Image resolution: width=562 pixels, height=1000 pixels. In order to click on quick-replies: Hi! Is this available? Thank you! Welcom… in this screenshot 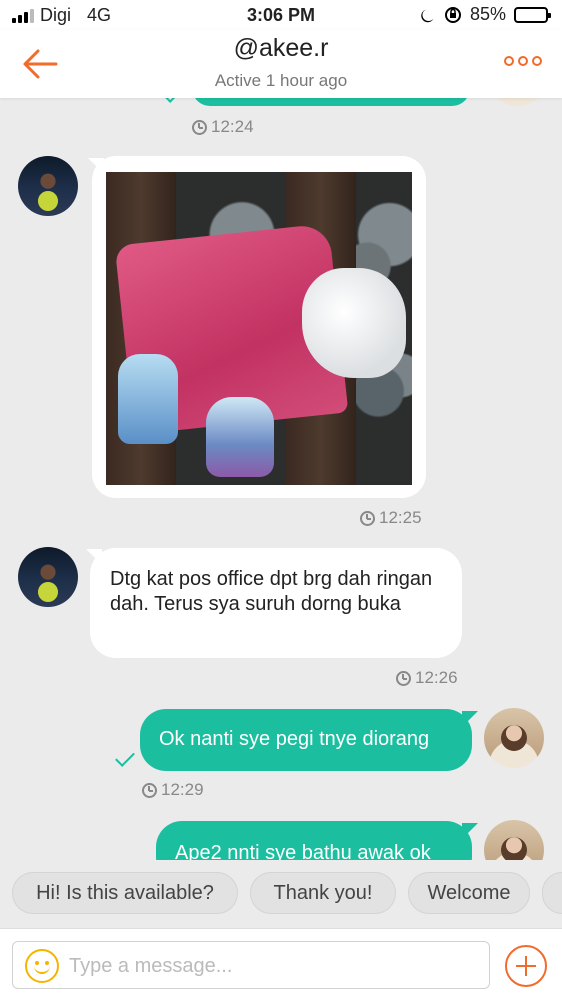, I will do `click(281, 894)`.